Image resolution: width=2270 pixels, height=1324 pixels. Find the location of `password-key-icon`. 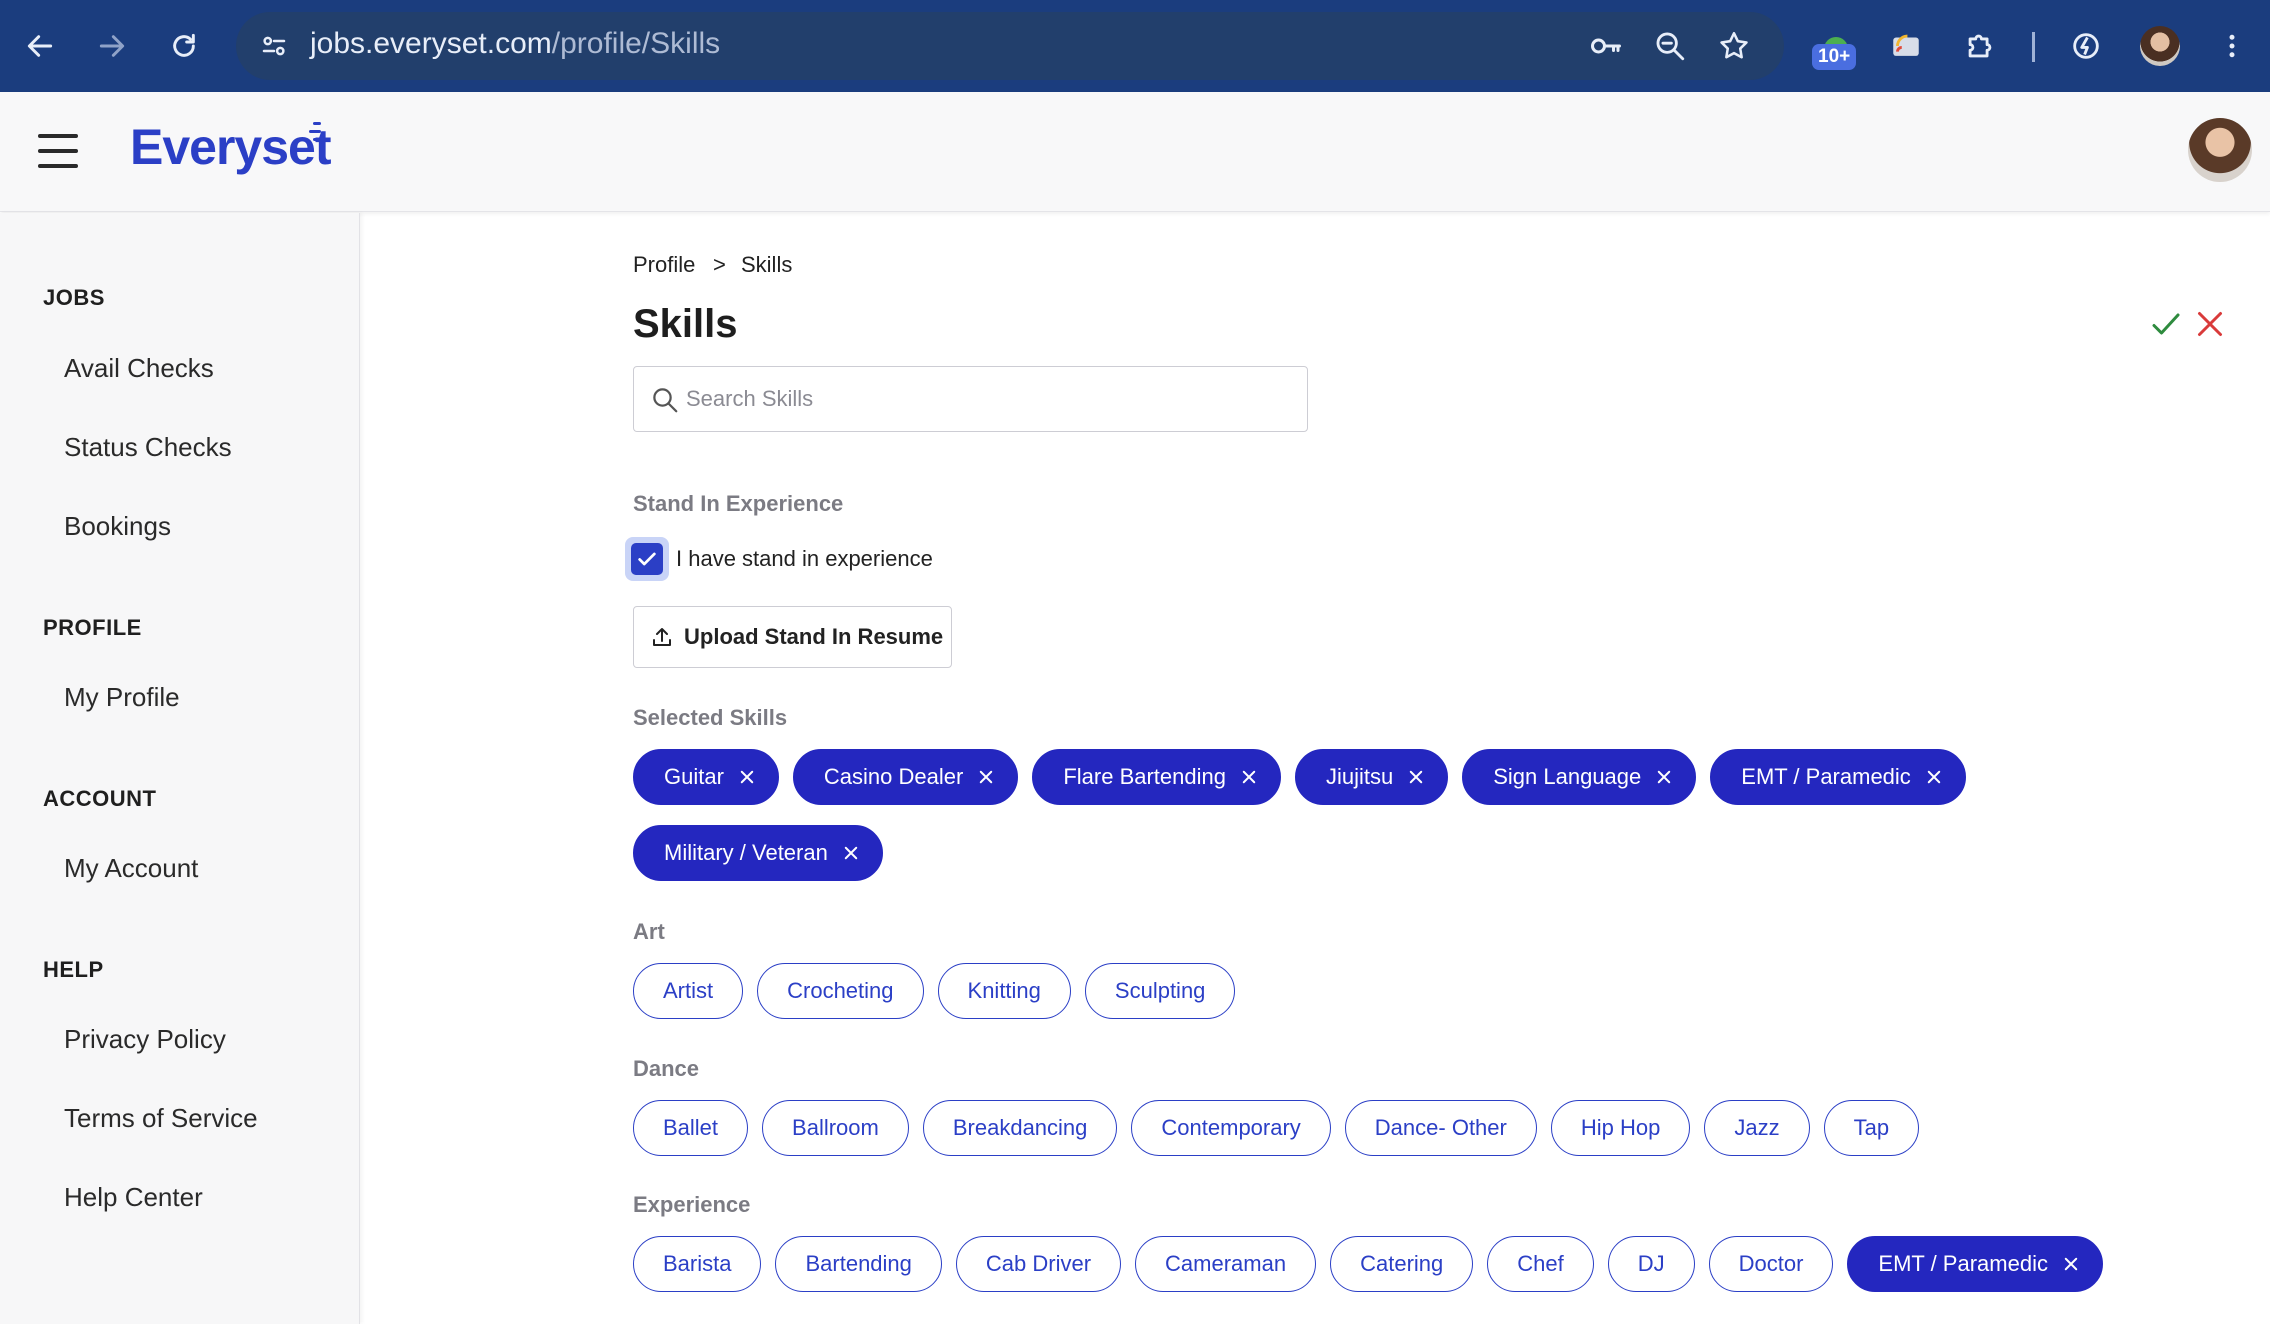

password-key-icon is located at coordinates (1606, 46).